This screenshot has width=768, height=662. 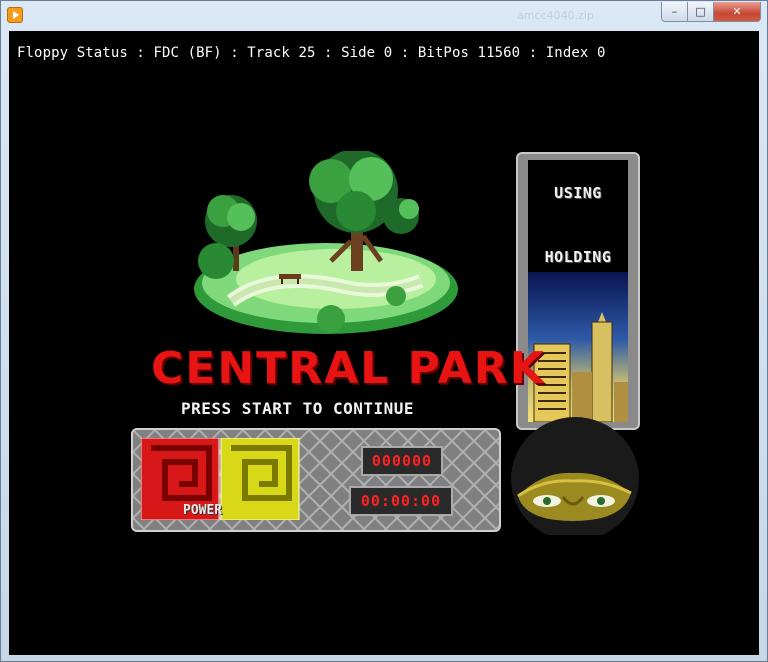 I want to click on timer-counter: 00:00:00, so click(x=401, y=501).